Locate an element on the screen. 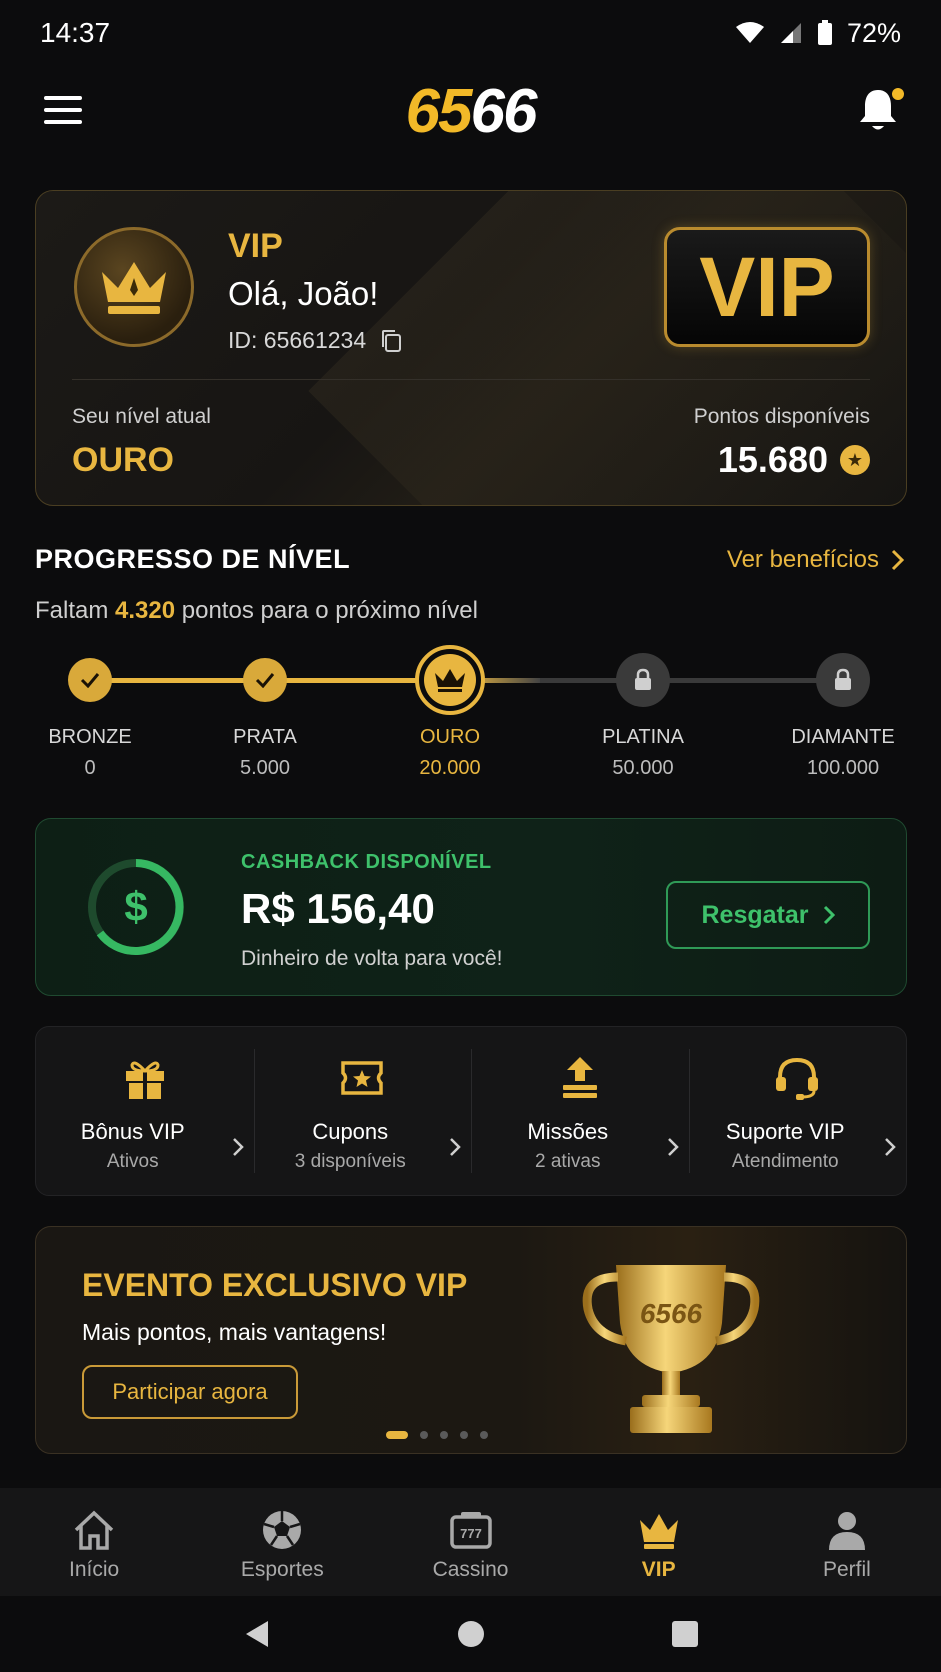  user-id-row: ID: 65661234 is located at coordinates (315, 340).